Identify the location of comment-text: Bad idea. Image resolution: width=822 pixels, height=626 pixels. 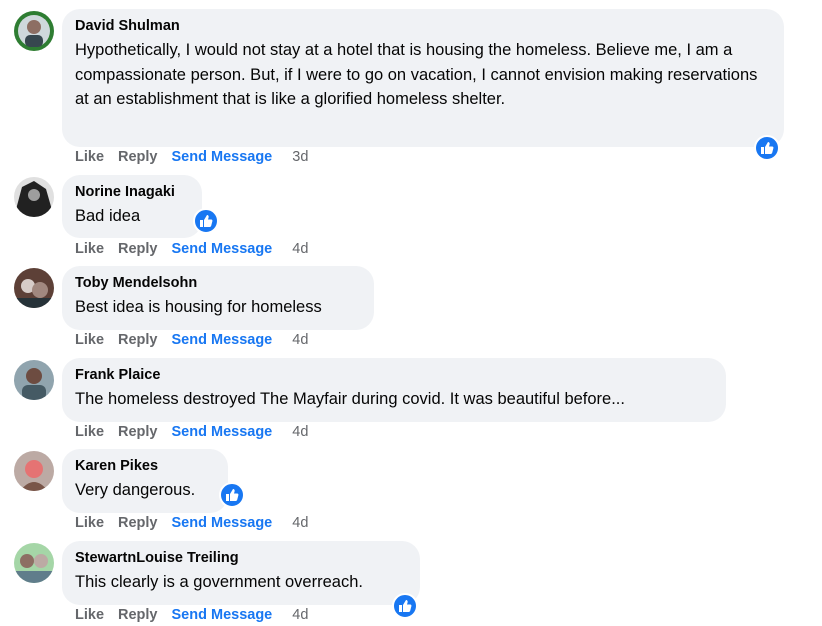
(108, 216).